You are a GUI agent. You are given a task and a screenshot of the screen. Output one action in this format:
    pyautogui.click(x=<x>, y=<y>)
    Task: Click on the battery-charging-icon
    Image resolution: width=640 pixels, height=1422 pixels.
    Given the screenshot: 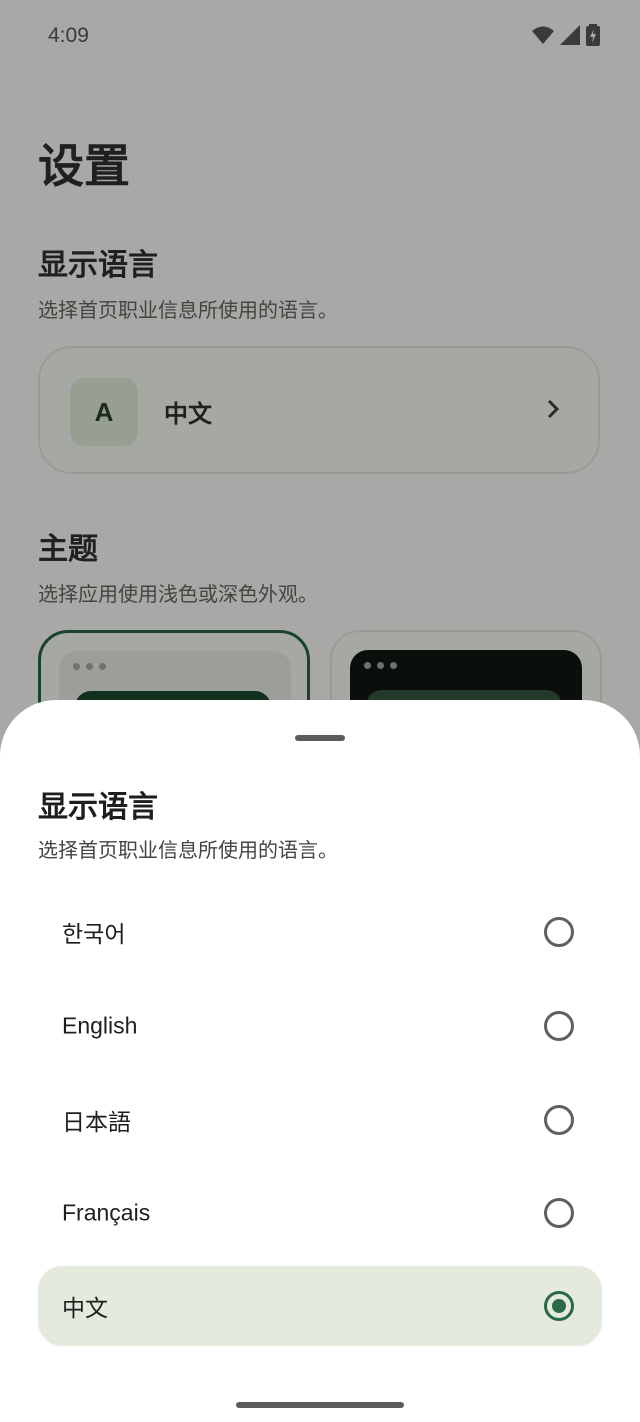 What is the action you would take?
    pyautogui.click(x=593, y=35)
    